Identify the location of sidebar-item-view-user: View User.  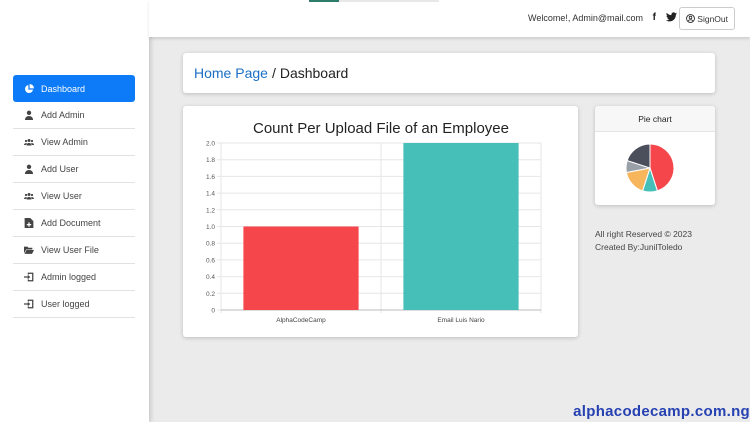
(74, 196).